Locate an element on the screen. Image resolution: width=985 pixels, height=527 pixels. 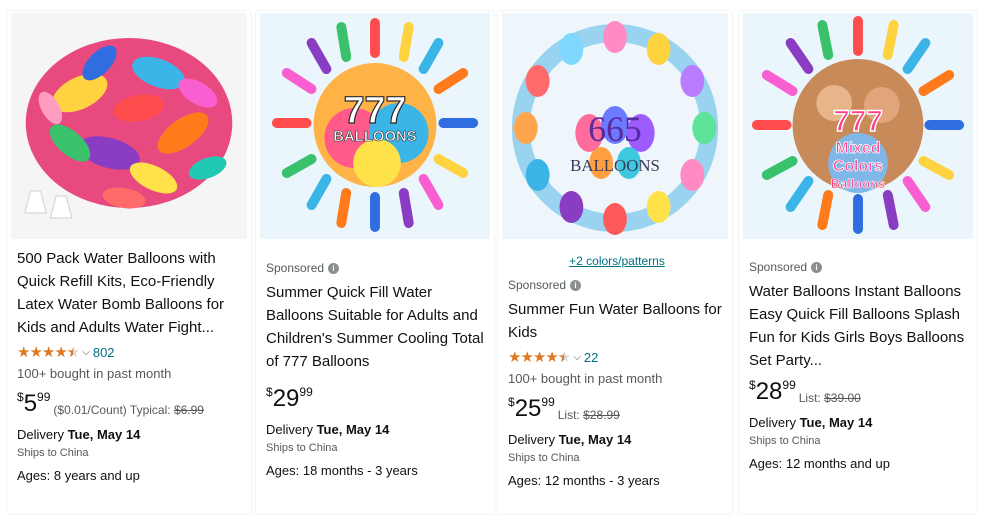
balloon-ring-image: 665 BALLOONS is located at coordinates (615, 126).